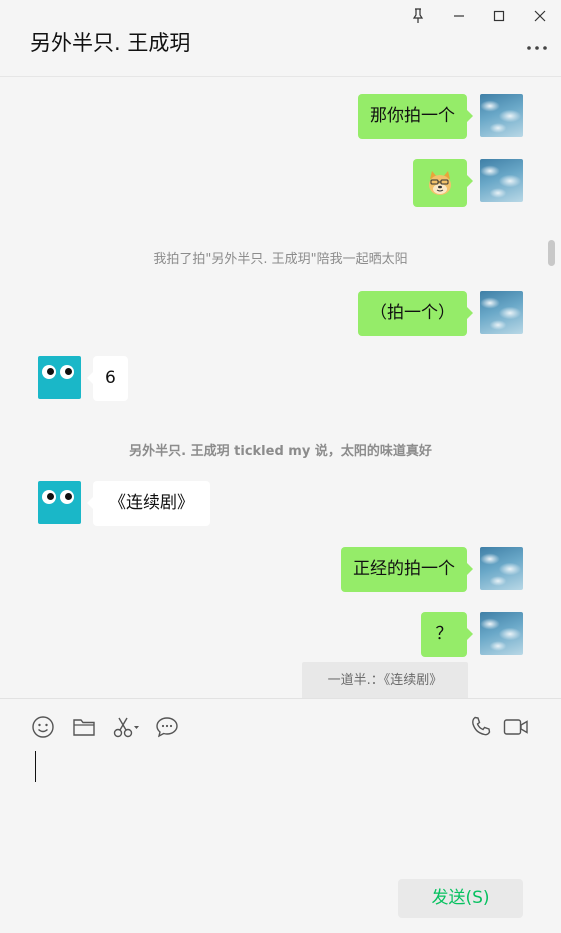 This screenshot has height=933, width=561. Describe the element at coordinates (280, 378) in the screenshot. I see `message-row: 6` at that location.